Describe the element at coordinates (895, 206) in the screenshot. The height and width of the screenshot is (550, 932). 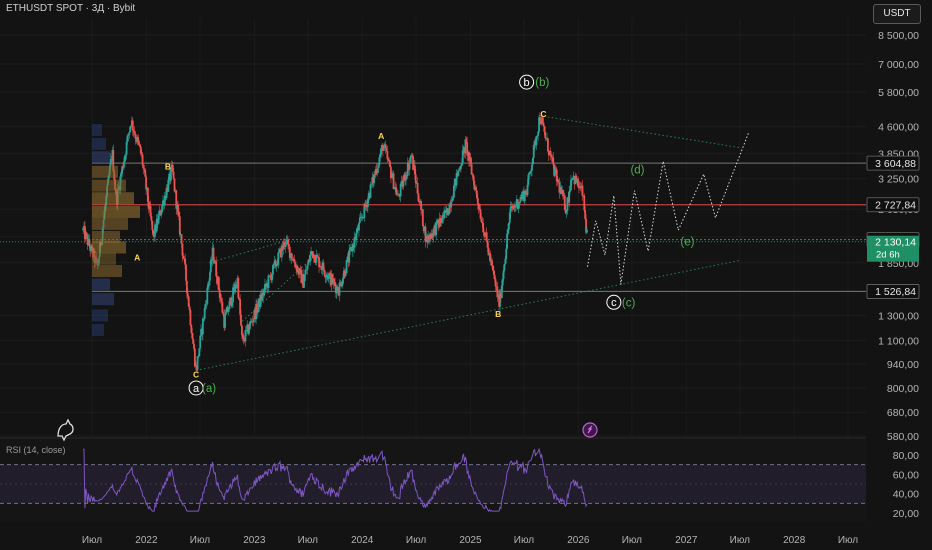
I see `price-level-tag-label: 2 727,84` at that location.